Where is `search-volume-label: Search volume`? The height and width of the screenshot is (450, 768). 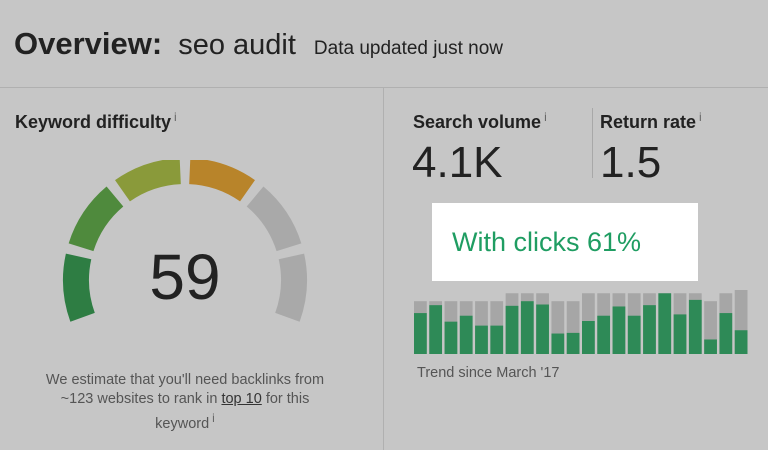
search-volume-label: Search volume is located at coordinates (477, 122).